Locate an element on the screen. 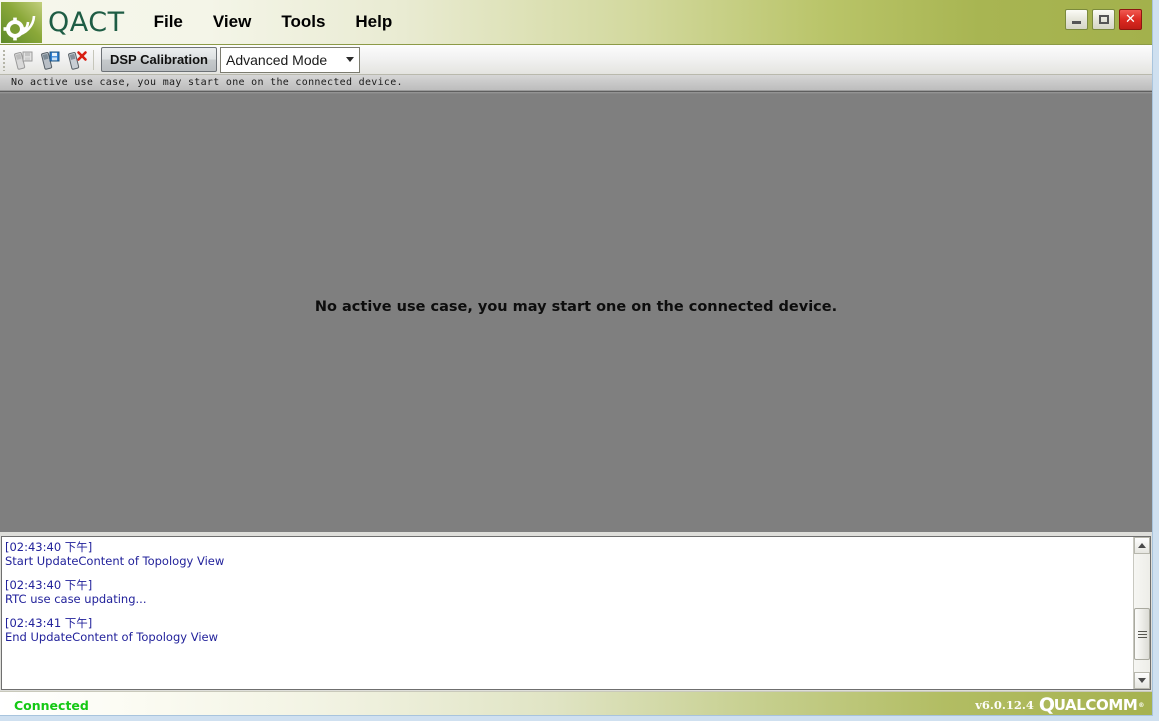 This screenshot has height=721, width=1159. log-message: End UpdateContent of Topology View is located at coordinates (112, 636).